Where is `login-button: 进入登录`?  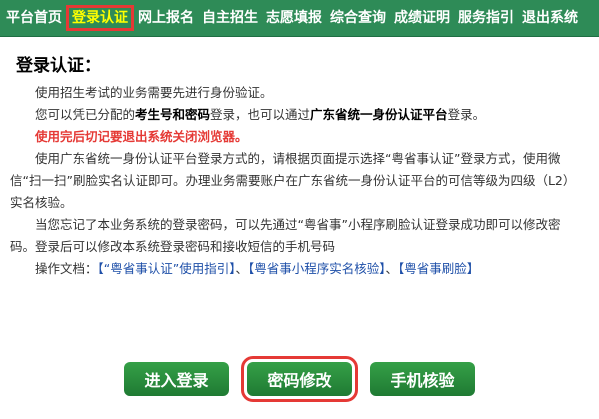
login-button: 进入登录 is located at coordinates (176, 379).